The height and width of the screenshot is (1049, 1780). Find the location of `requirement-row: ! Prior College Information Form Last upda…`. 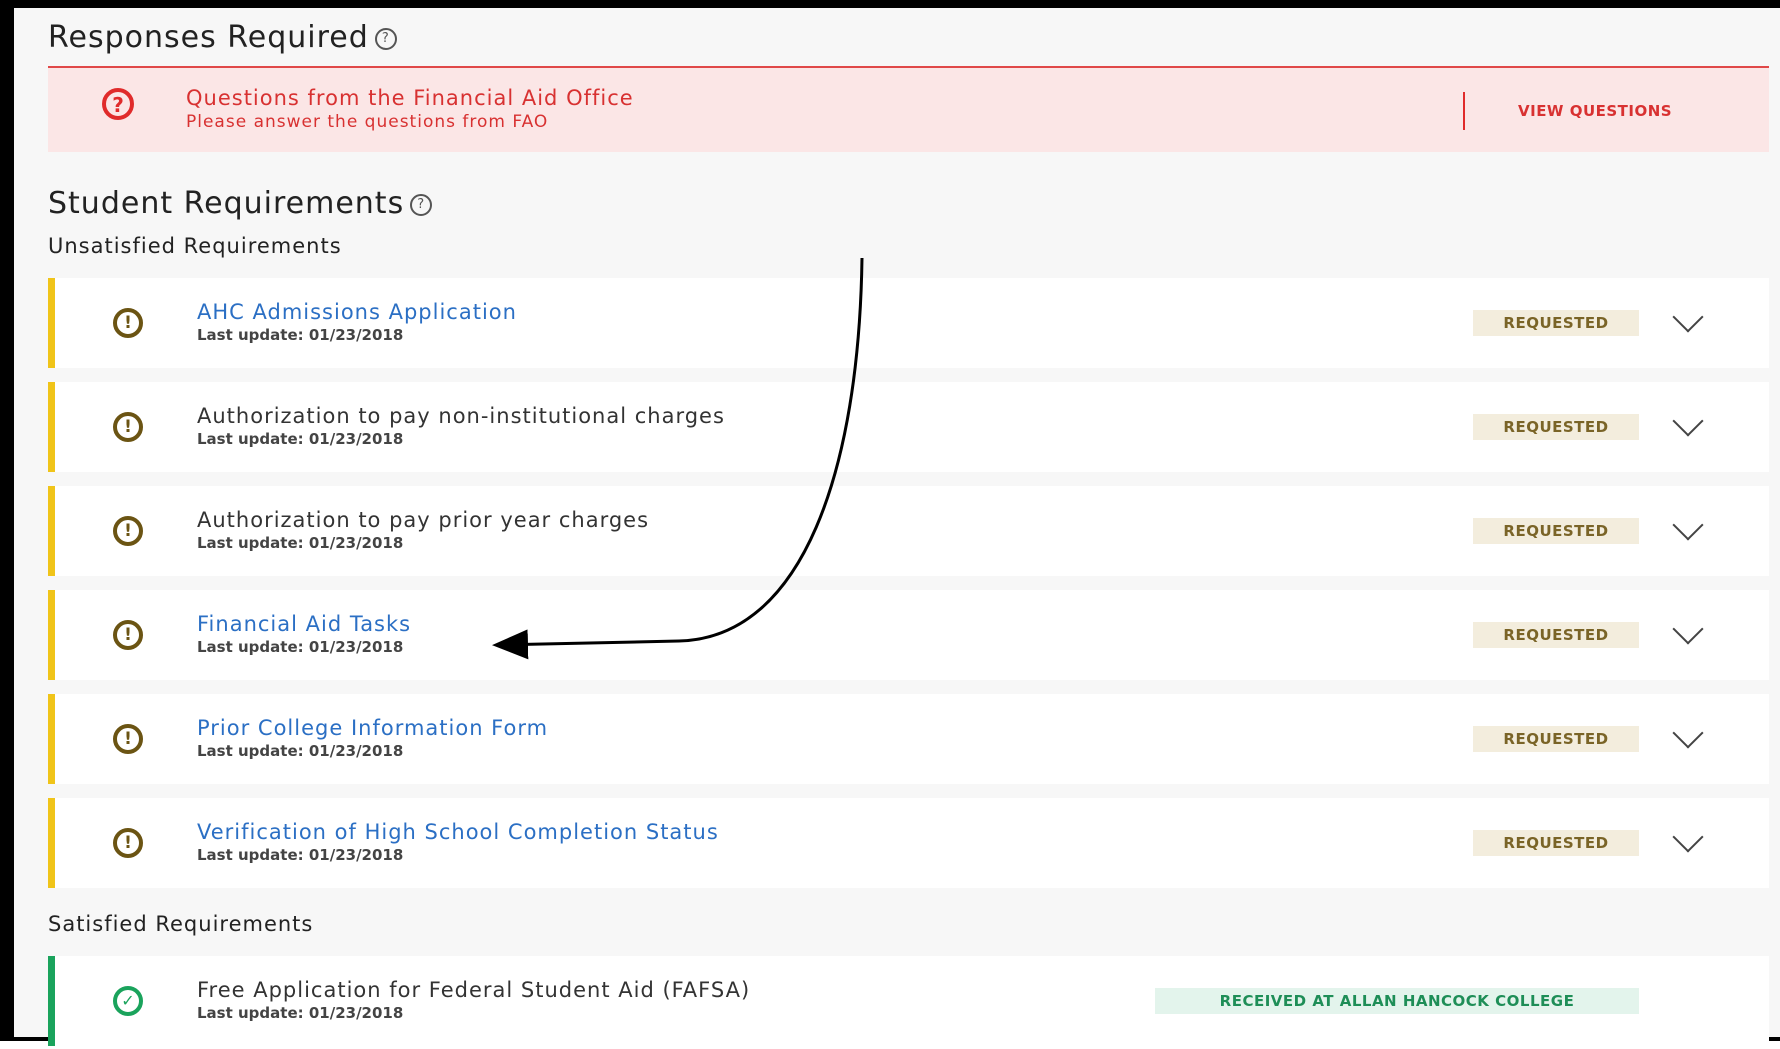

requirement-row: ! Prior College Information Form Last upda… is located at coordinates (908, 739).